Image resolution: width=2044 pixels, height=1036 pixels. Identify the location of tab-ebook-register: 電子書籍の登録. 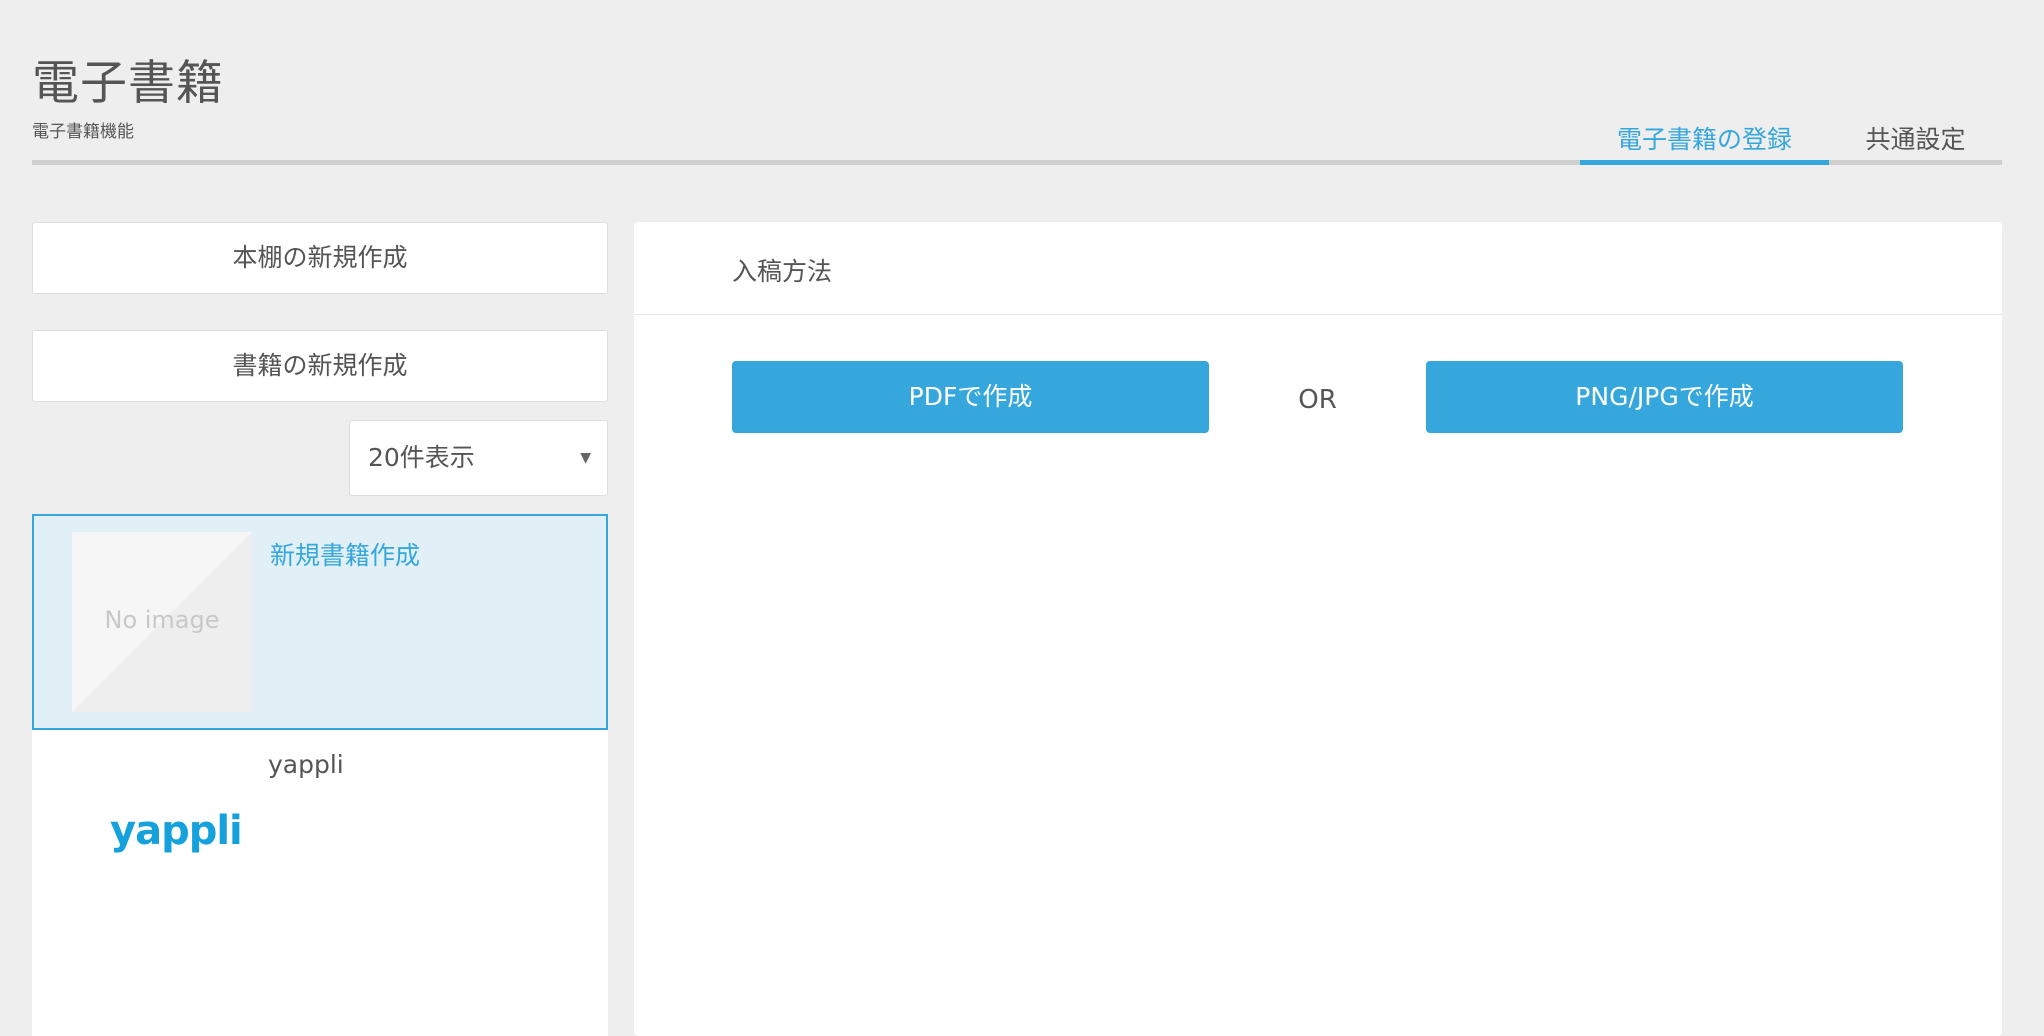
(1704, 141).